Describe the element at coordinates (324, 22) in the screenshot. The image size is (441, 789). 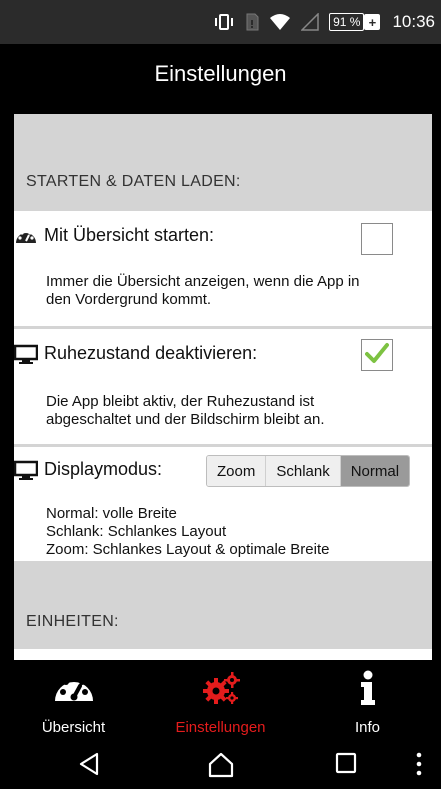
I see `status-icons: 91 % + 10:36` at that location.